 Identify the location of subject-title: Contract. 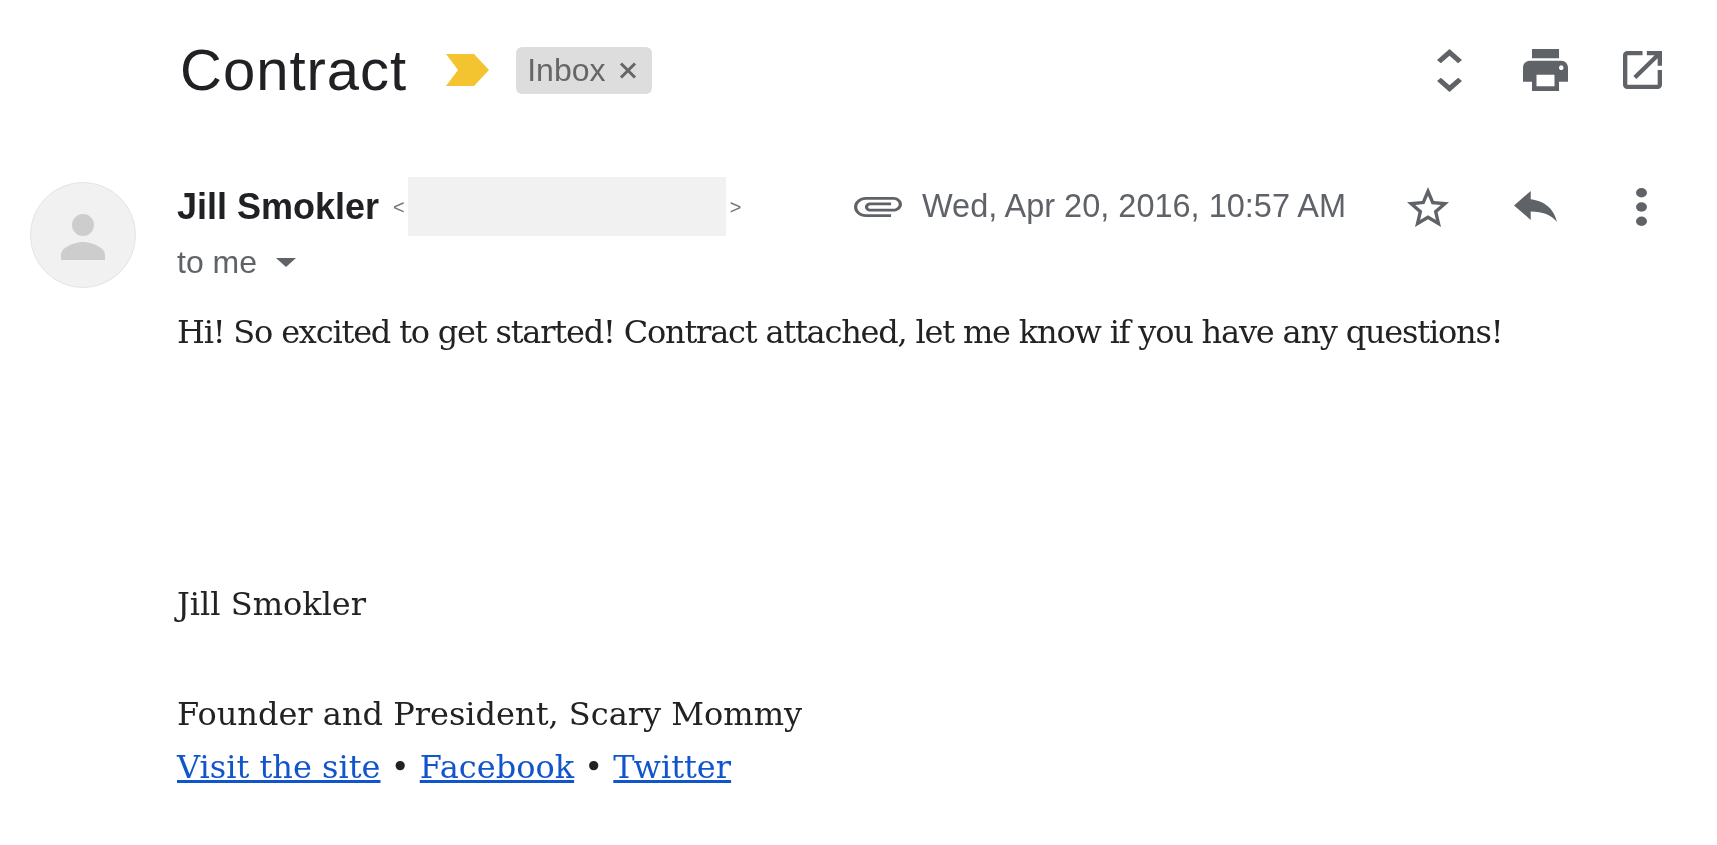
(294, 70).